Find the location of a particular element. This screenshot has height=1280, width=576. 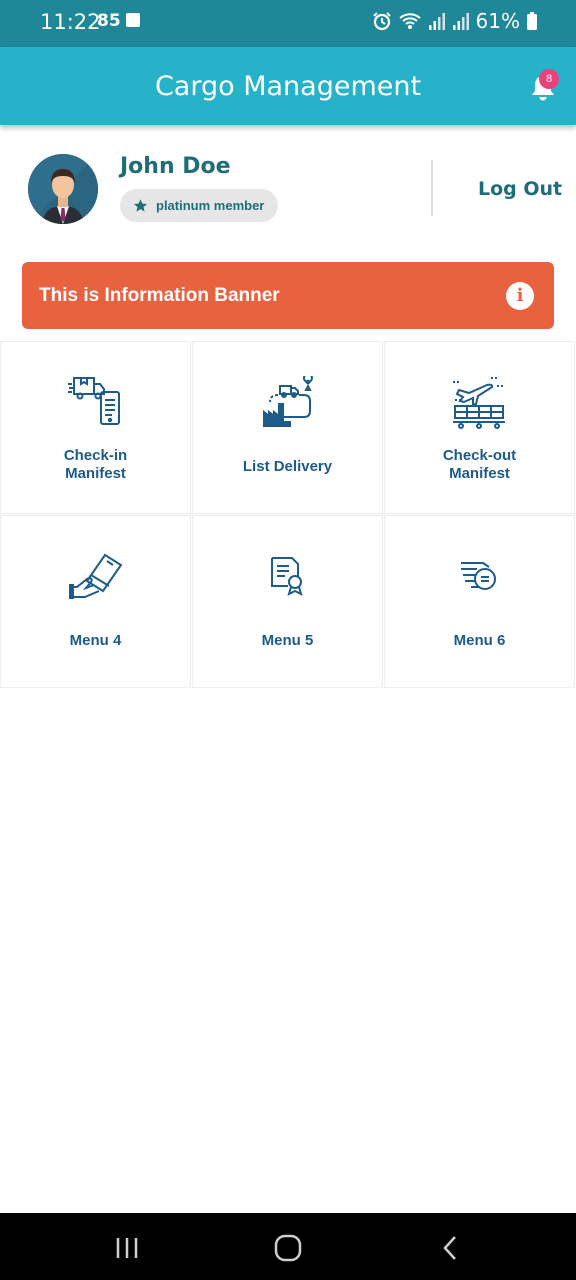

app-title: Cargo Management is located at coordinates (288, 86).